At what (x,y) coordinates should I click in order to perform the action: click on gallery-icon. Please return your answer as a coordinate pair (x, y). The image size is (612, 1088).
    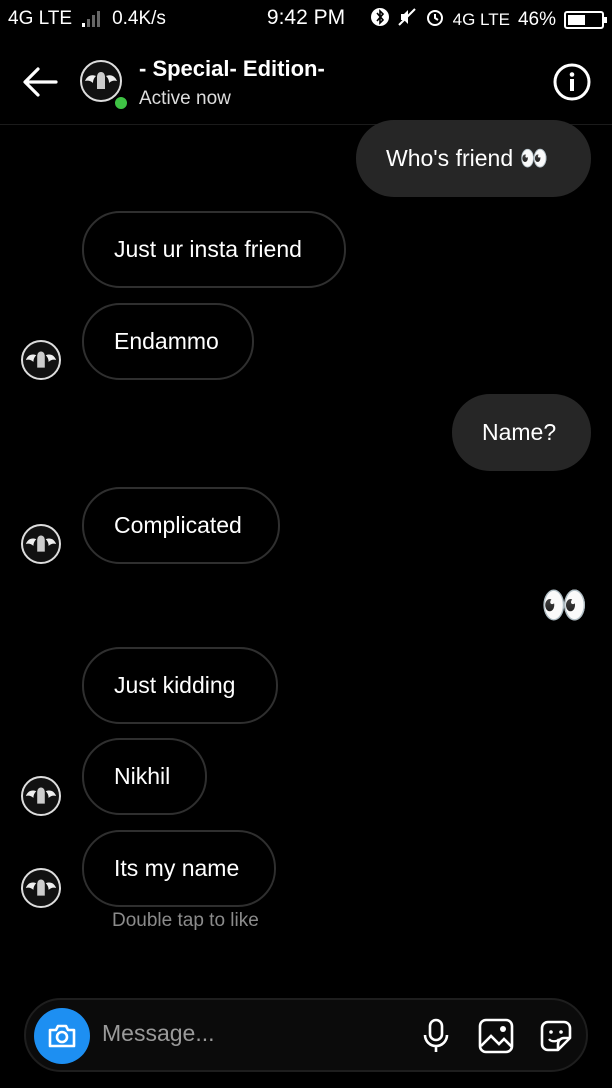
    Looking at the image, I should click on (496, 1036).